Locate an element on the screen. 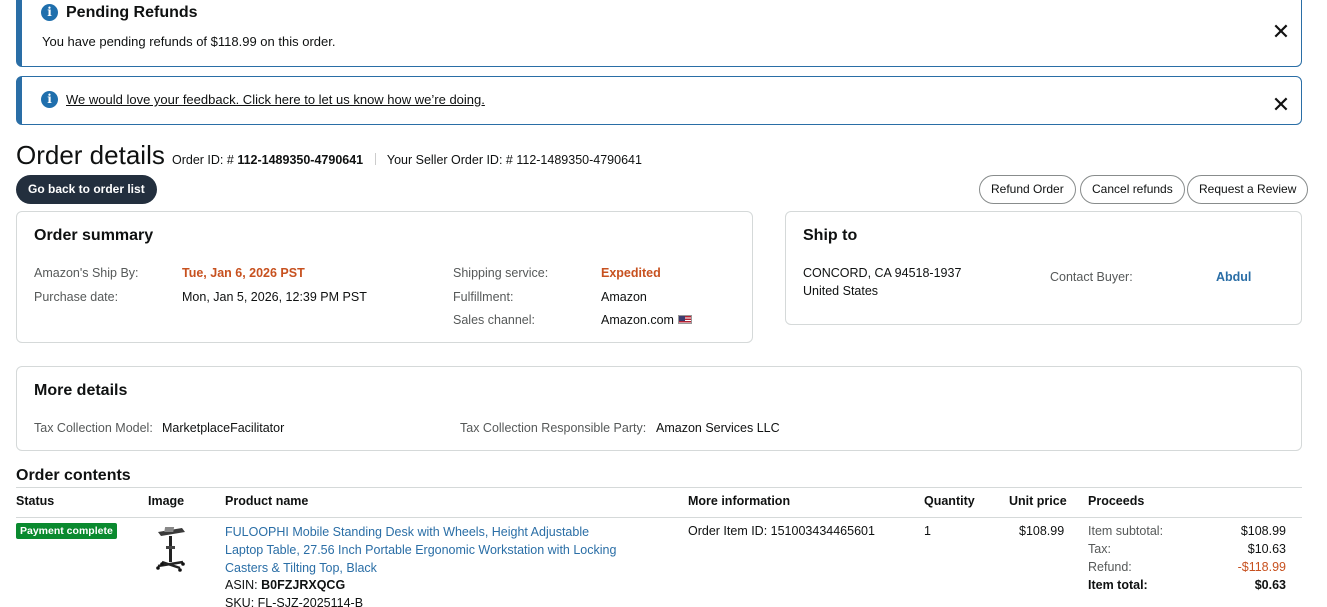 This screenshot has width=1327, height=607. refund-label: Refund: is located at coordinates (1110, 567).